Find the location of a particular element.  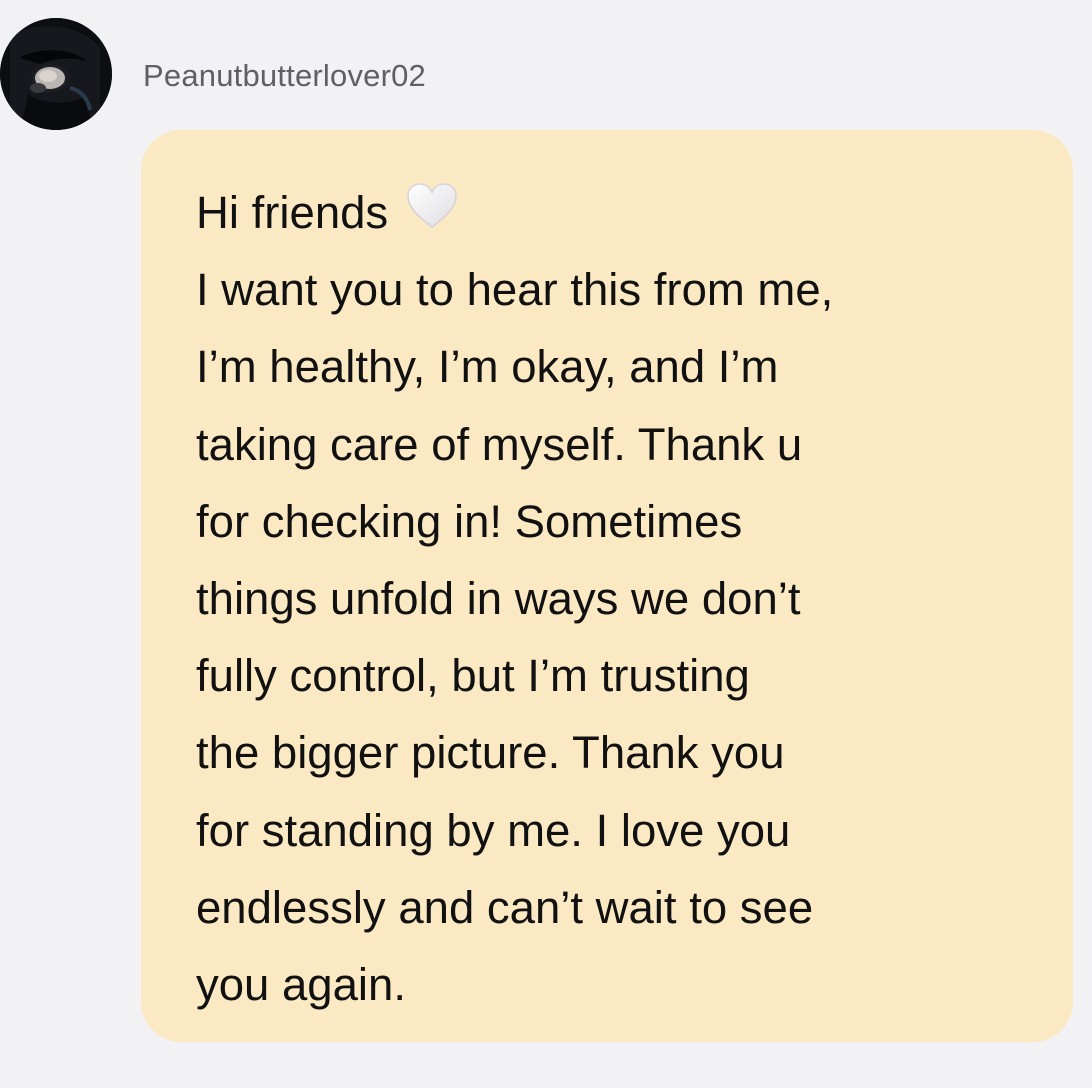

avatar-photo is located at coordinates (56, 74).